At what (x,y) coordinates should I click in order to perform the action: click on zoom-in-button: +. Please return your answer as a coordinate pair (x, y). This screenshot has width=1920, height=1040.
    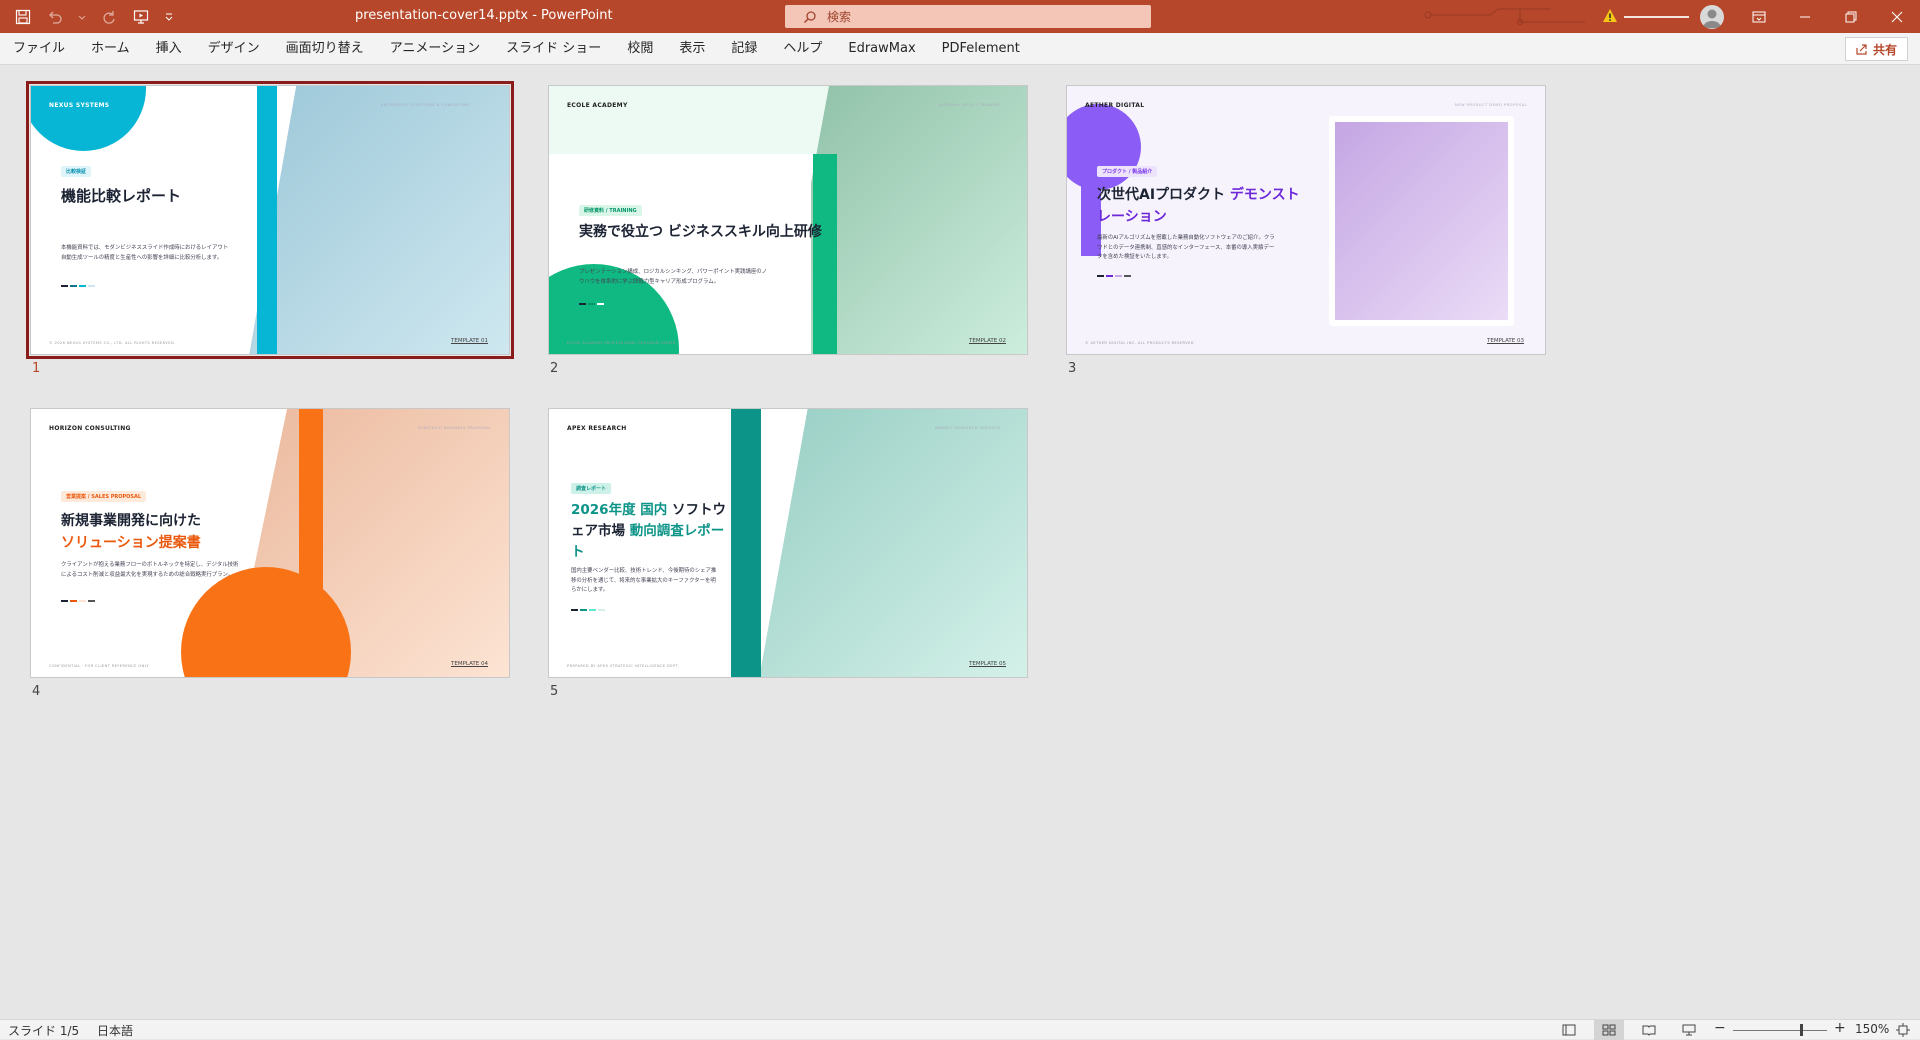
    Looking at the image, I should click on (1840, 1028).